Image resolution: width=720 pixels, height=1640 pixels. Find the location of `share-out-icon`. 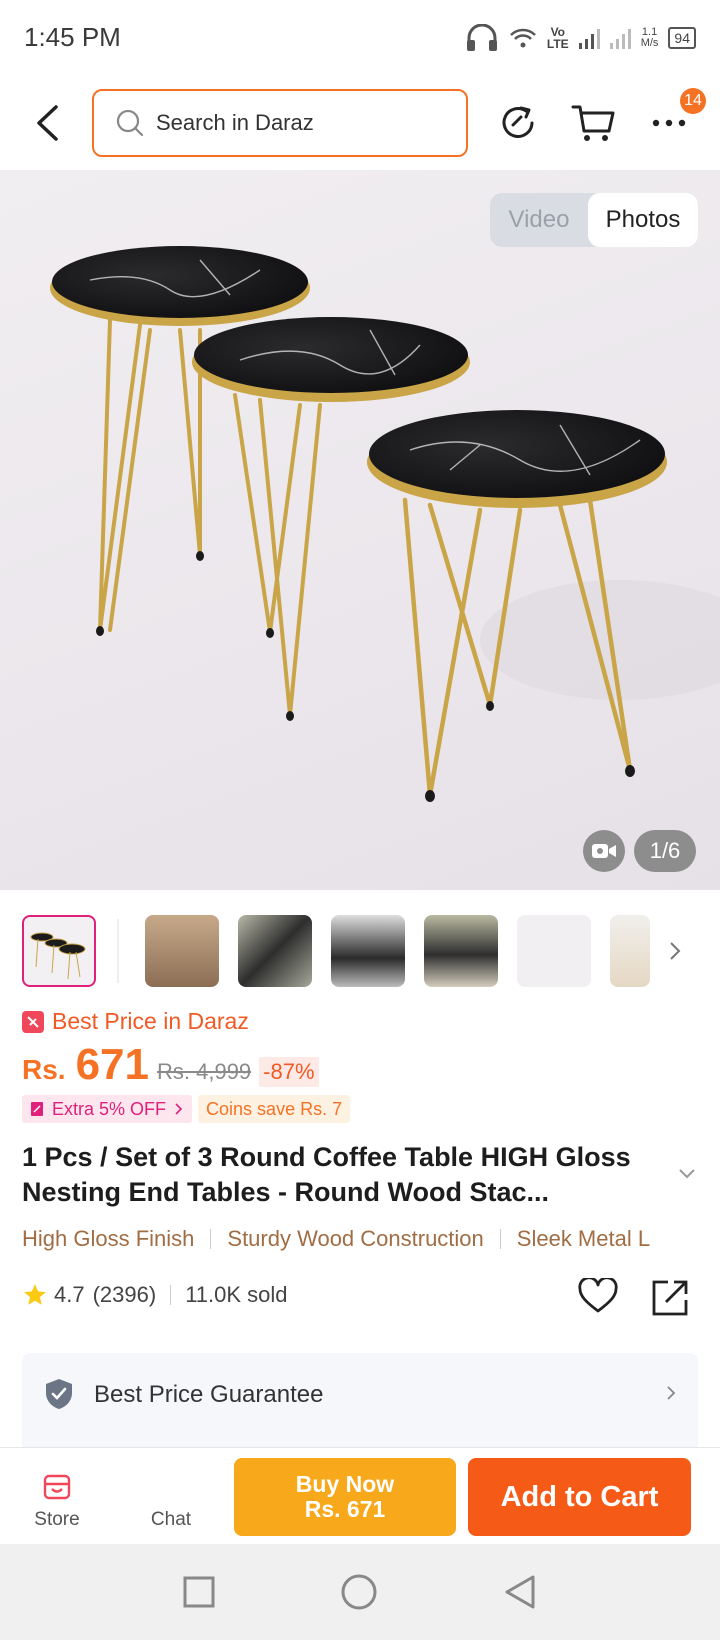

share-out-icon is located at coordinates (670, 1298).